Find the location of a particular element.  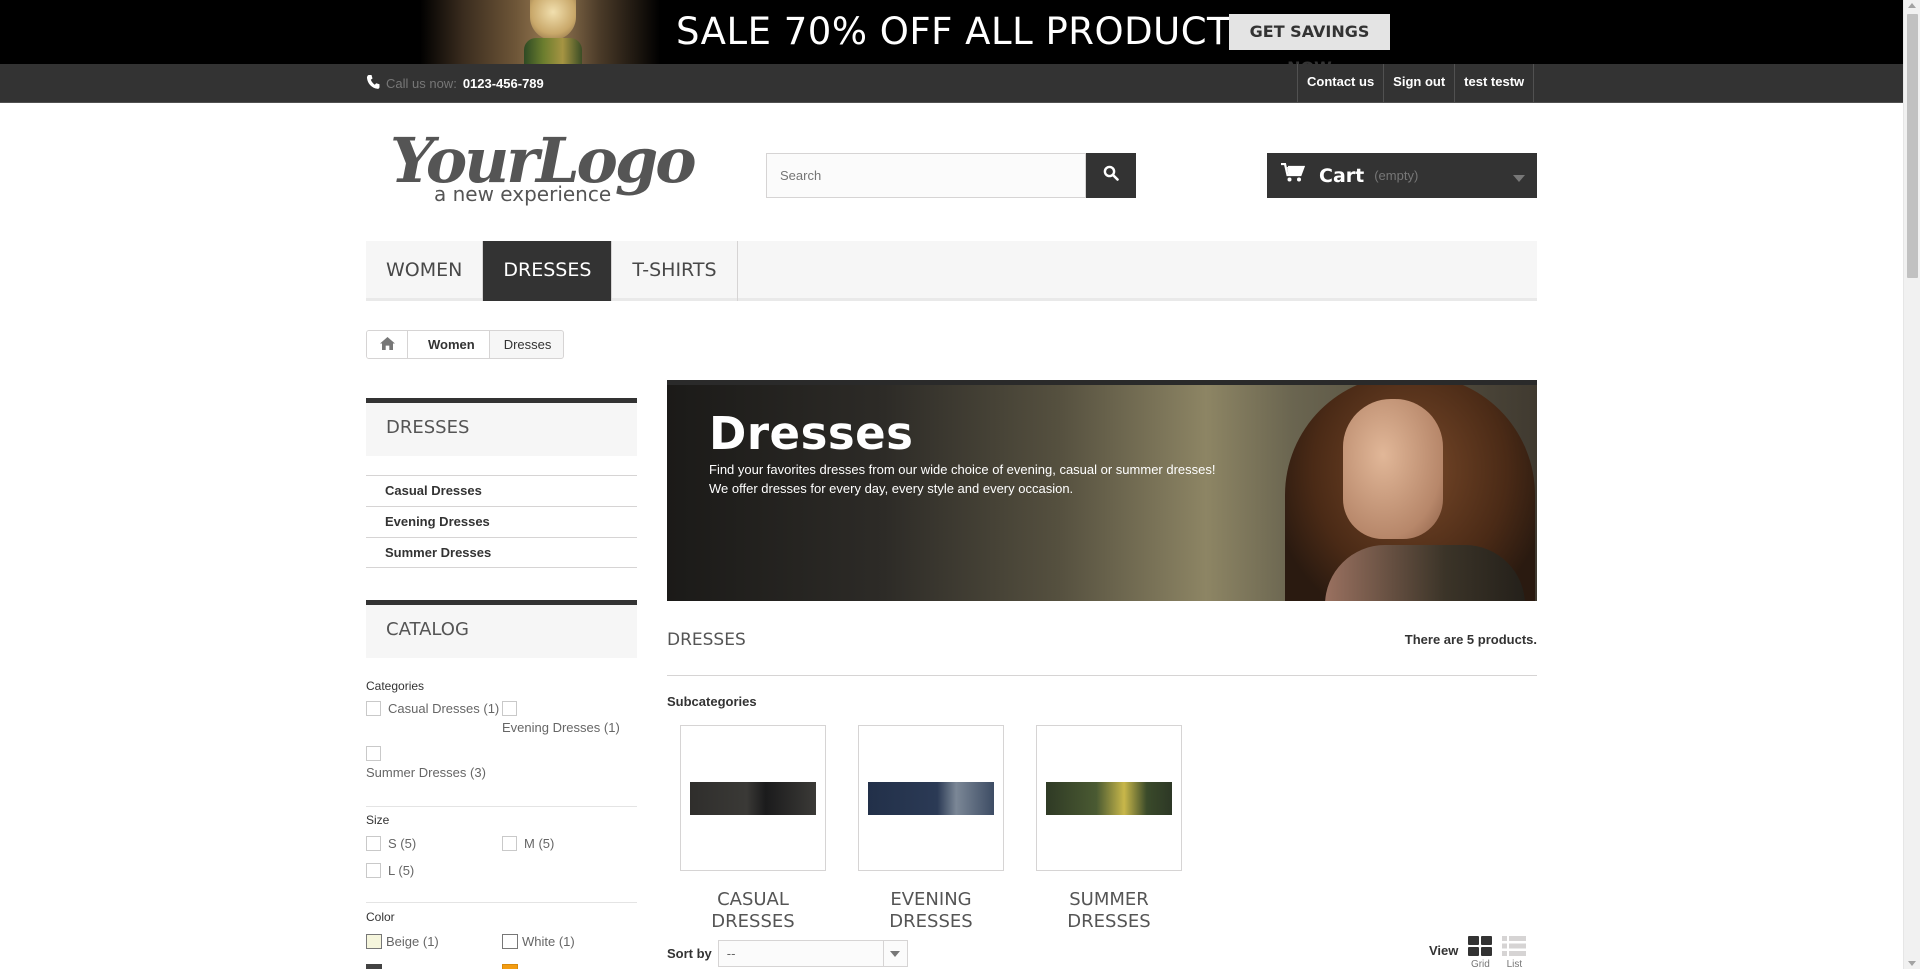

sidebar-item-evening-dresses: Evening Dresses is located at coordinates (501, 521).